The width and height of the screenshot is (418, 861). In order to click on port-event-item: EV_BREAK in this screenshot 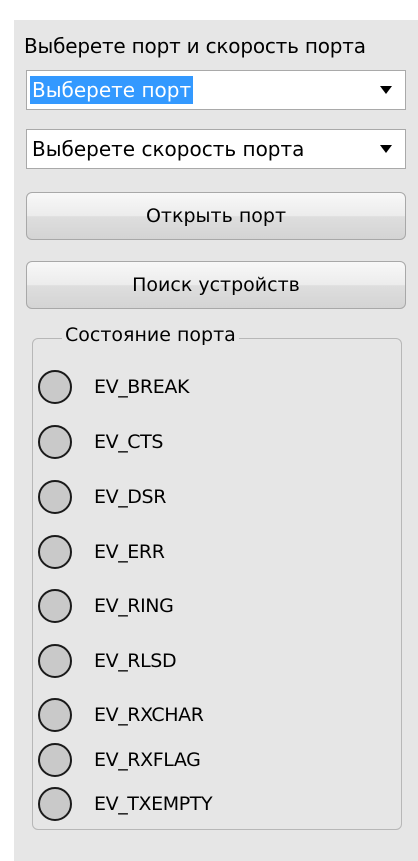, I will do `click(113, 387)`.